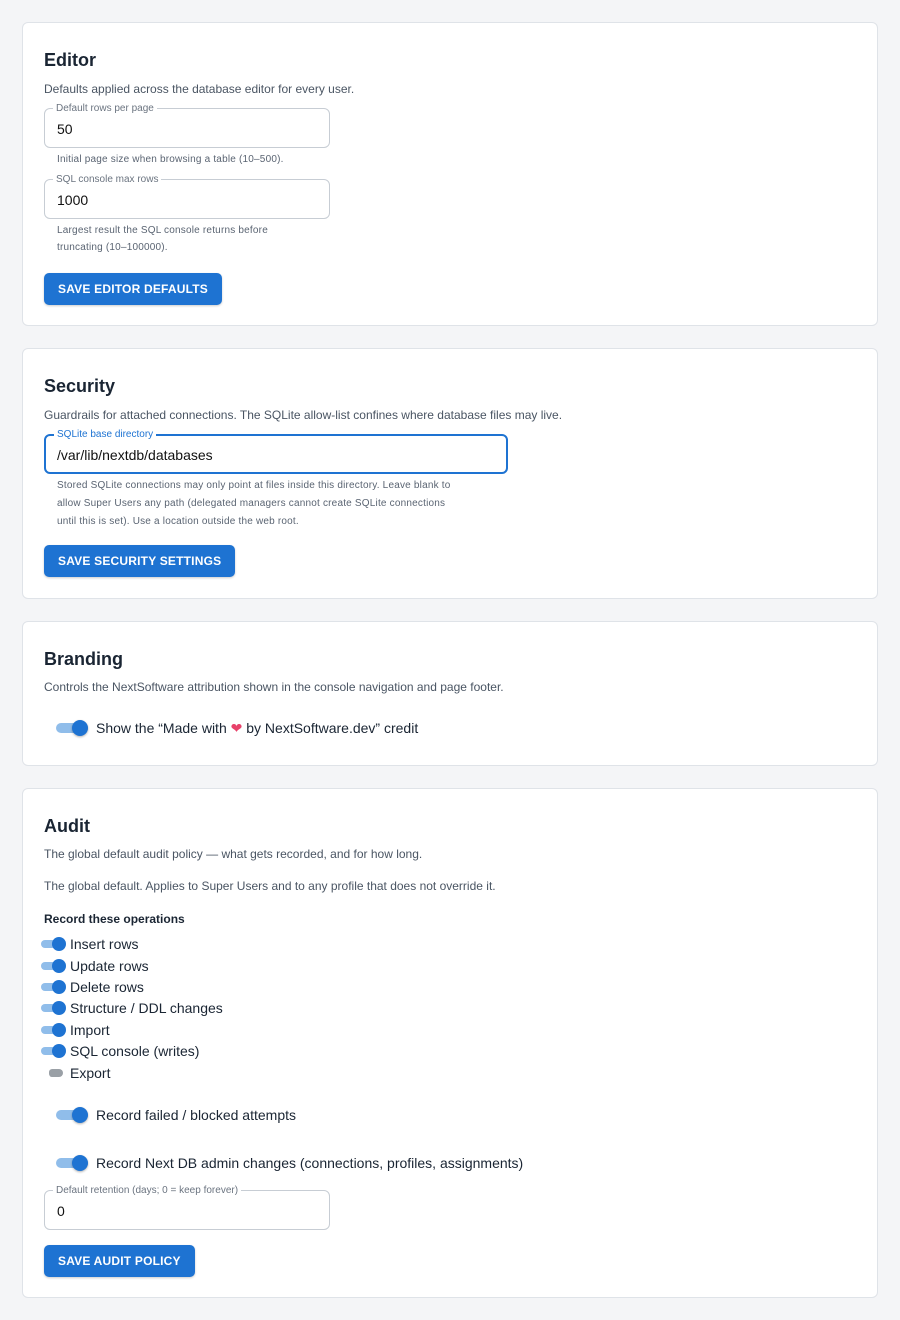  What do you see at coordinates (65, 129) in the screenshot?
I see `rows-per-page-value: 50` at bounding box center [65, 129].